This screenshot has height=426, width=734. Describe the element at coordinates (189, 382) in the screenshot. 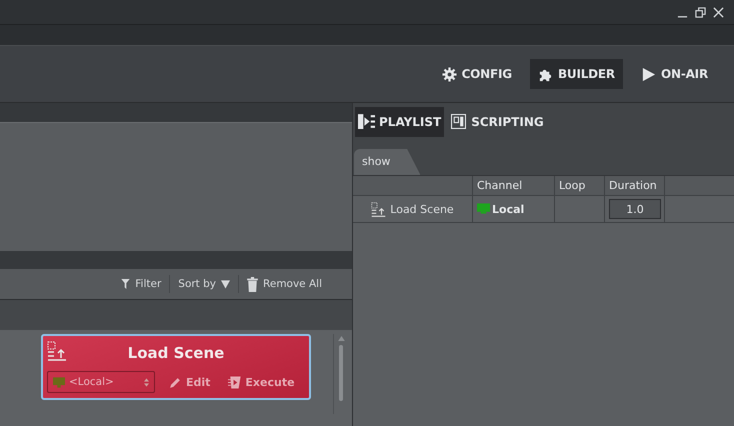

I see `edit-button: Edit` at that location.